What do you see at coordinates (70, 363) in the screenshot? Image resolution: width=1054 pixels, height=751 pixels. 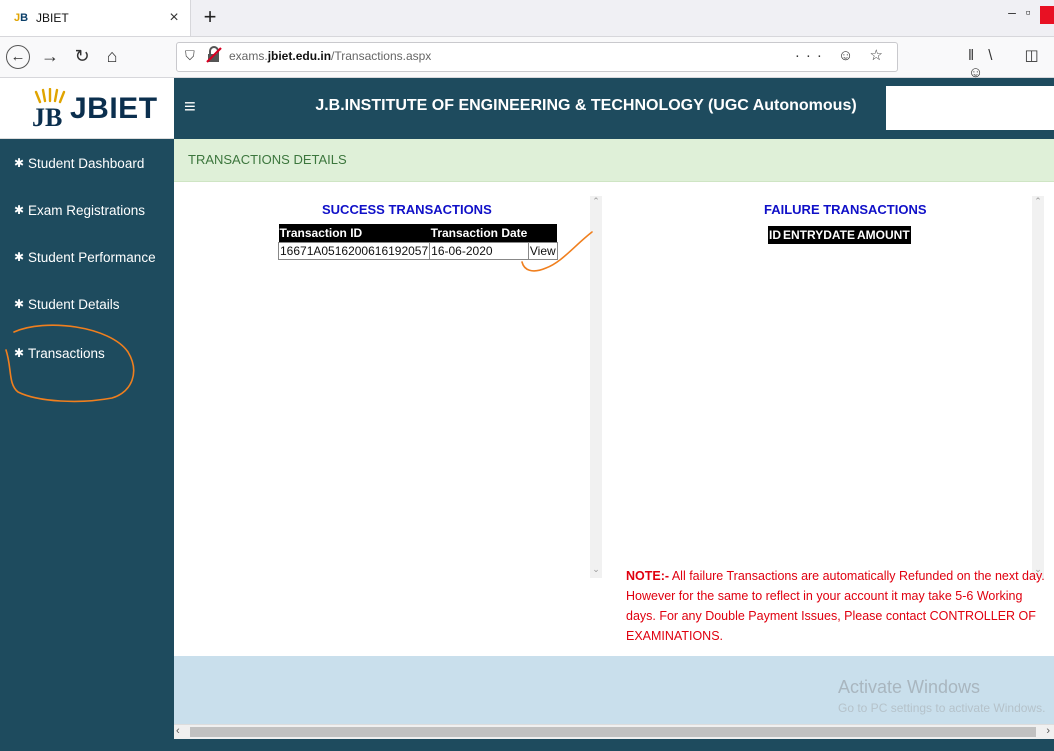 I see `annotation-circle-transactions` at bounding box center [70, 363].